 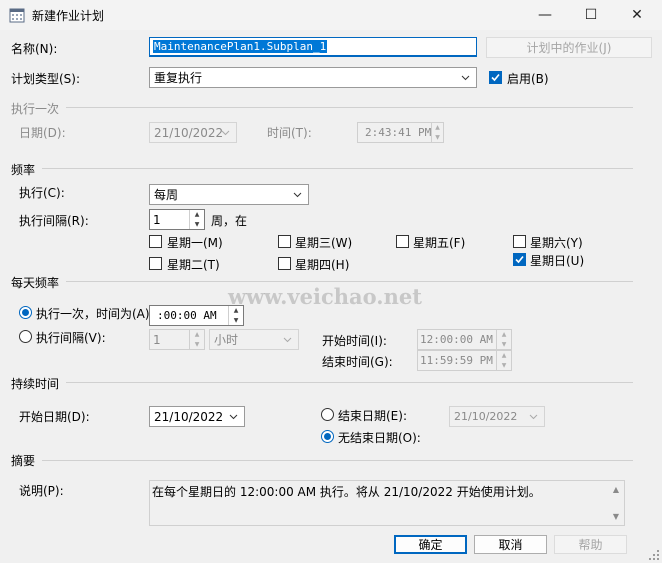 I want to click on occurs-every-spinner: ▲ ▼, so click(x=196, y=339).